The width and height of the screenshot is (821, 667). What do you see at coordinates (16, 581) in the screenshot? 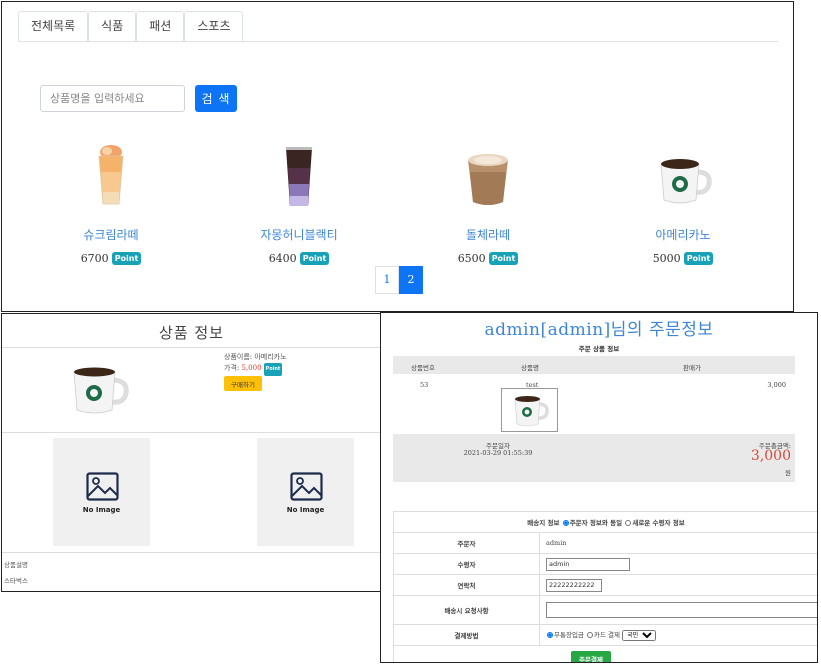
I see `description-text: 스타벅스` at bounding box center [16, 581].